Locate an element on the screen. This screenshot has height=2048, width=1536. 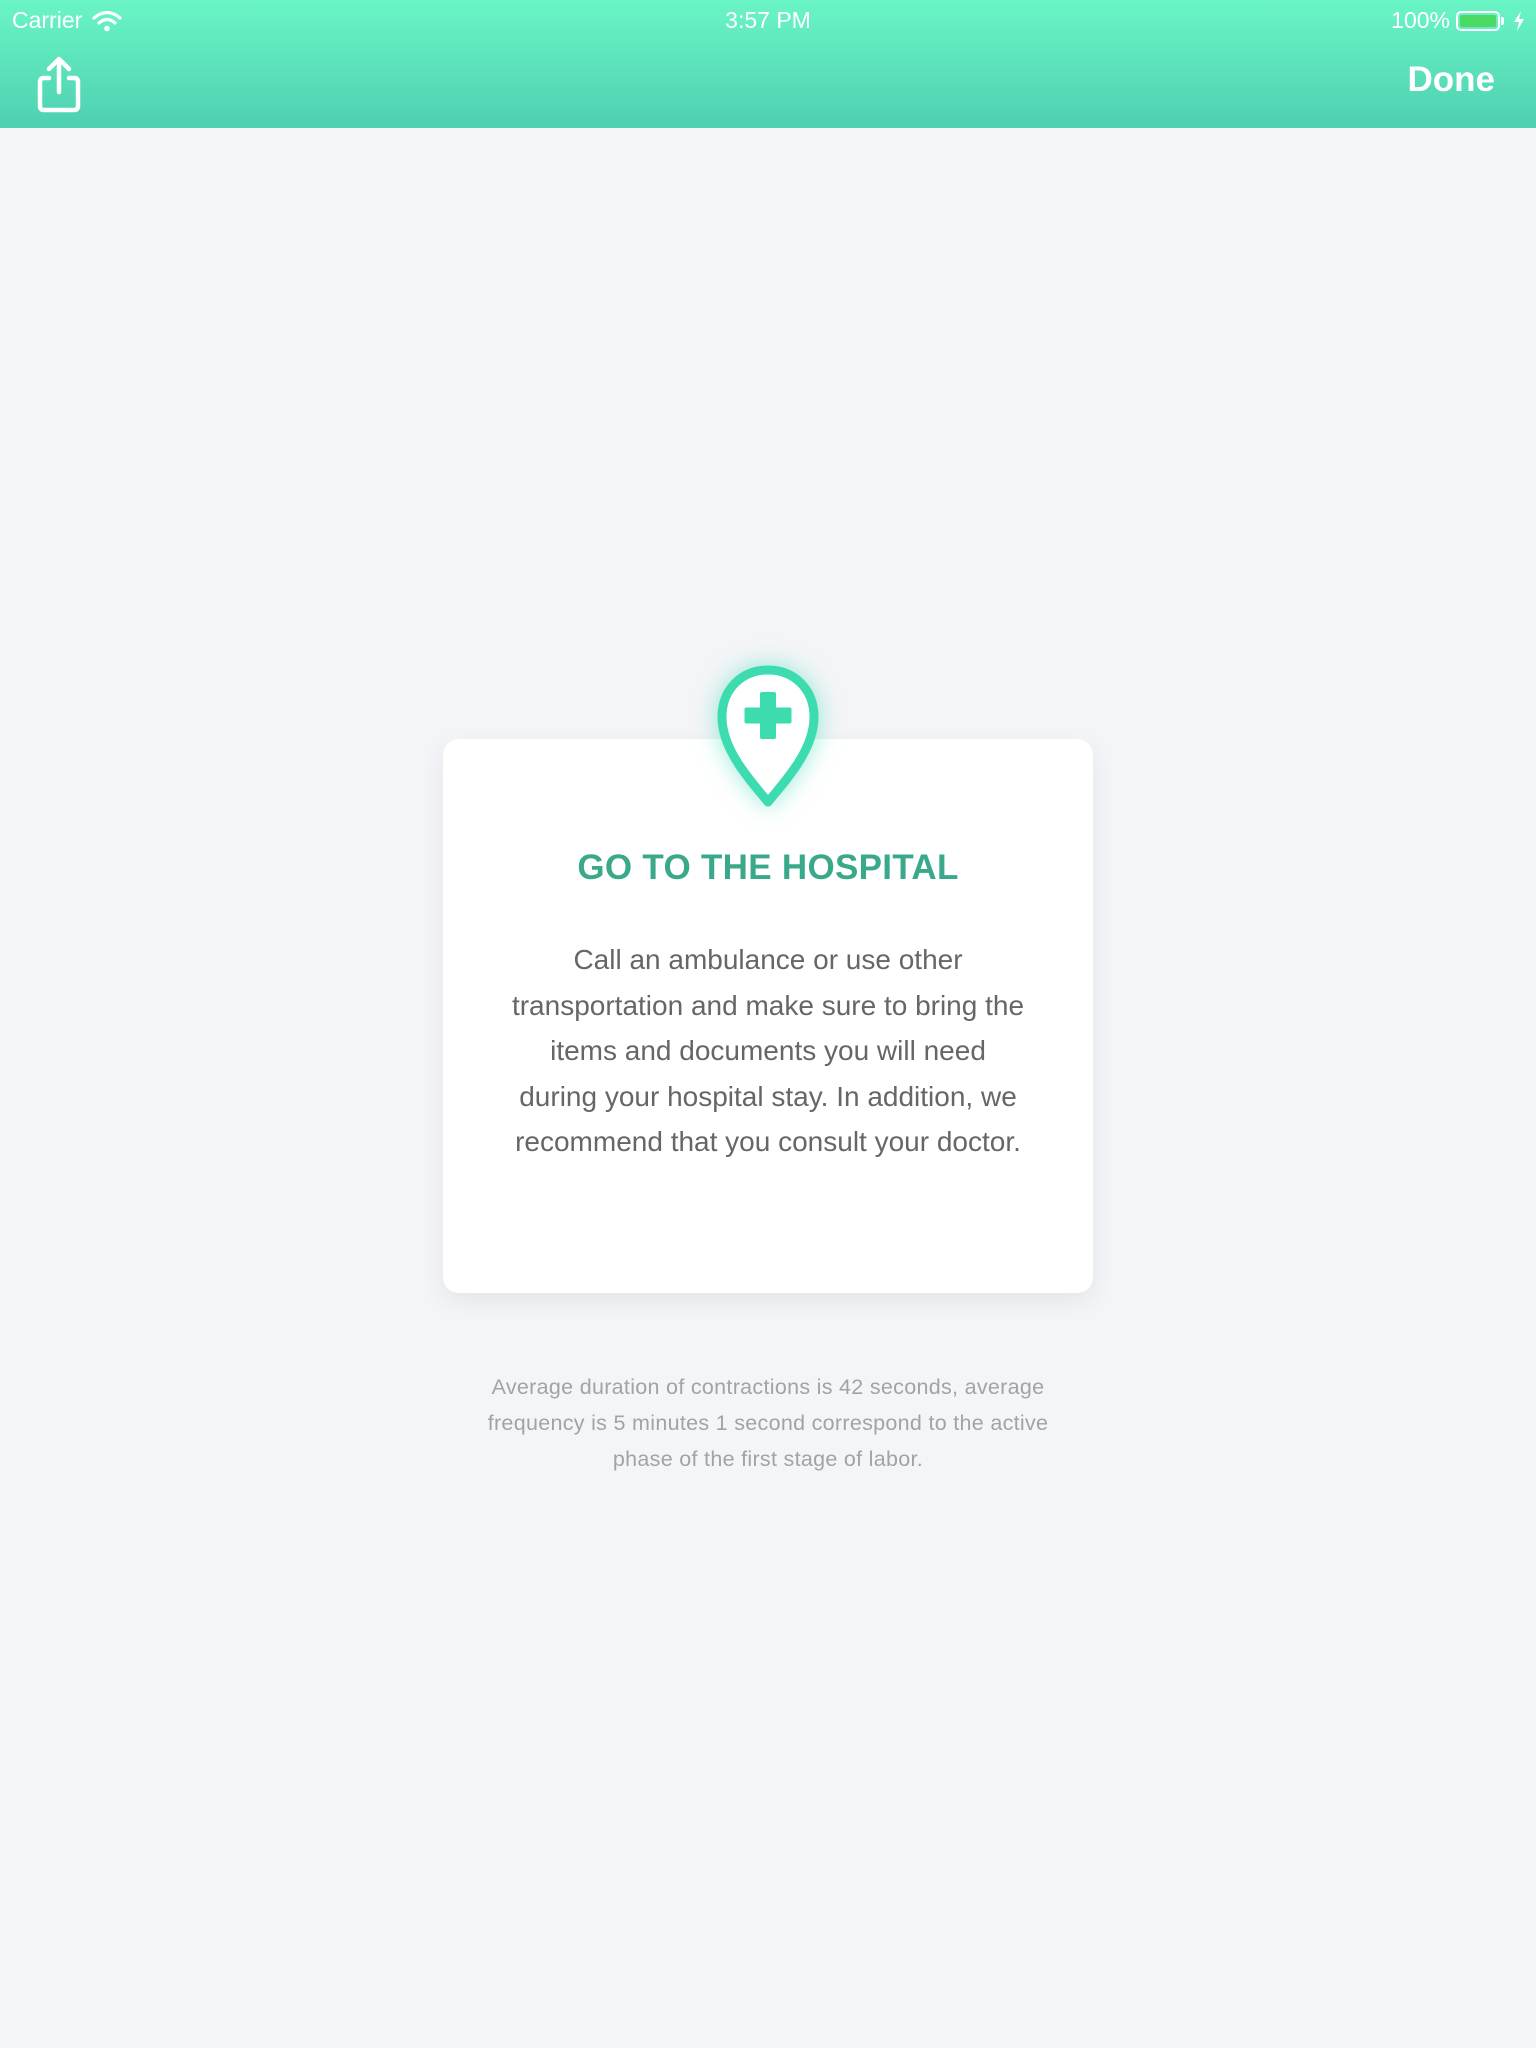
status-bar: Carrier 3:57 PM 100% is located at coordinates (768, 21).